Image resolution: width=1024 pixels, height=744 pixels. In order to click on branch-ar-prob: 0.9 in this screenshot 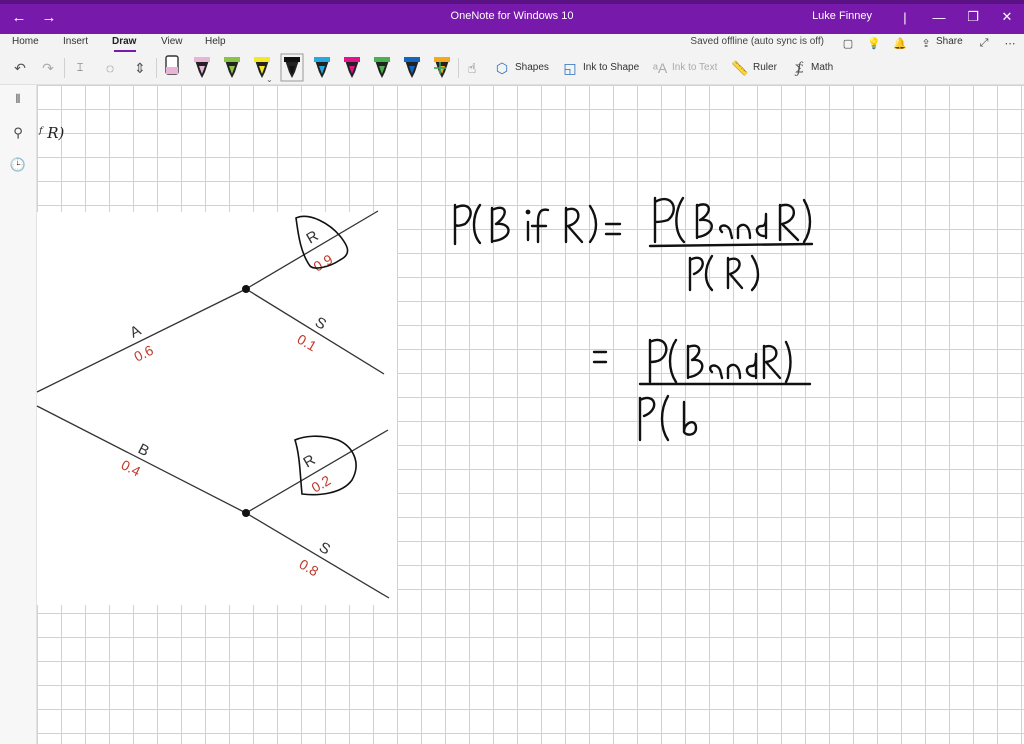, I will do `click(323, 263)`.